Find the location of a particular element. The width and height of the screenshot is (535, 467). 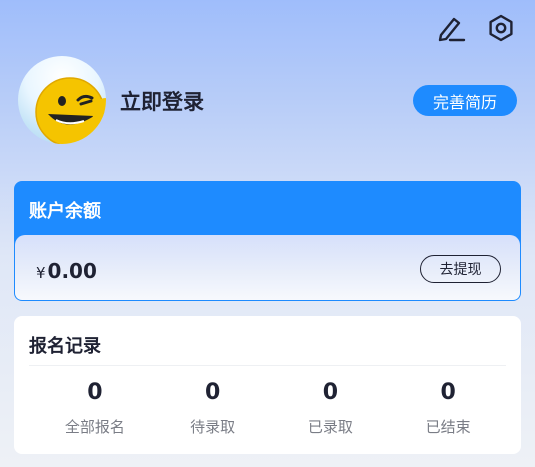

stat-admitted: 0 已录取 is located at coordinates (331, 407).